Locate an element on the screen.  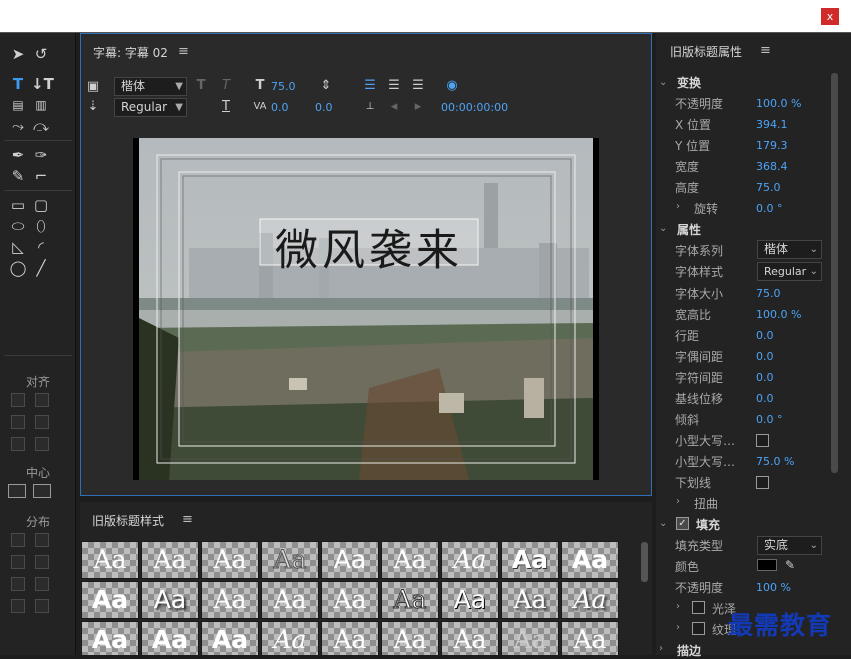
align-center-vertical-icon is located at coordinates (42, 422).